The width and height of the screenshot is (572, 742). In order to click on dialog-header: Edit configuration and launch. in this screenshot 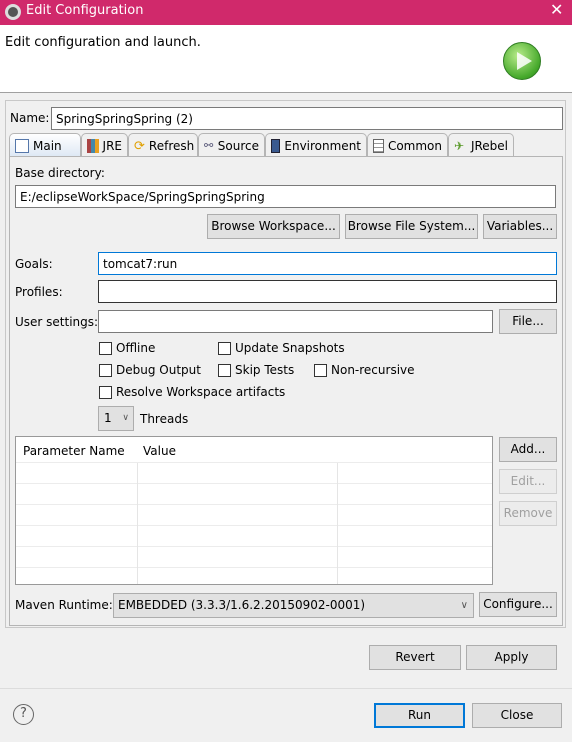, I will do `click(286, 59)`.